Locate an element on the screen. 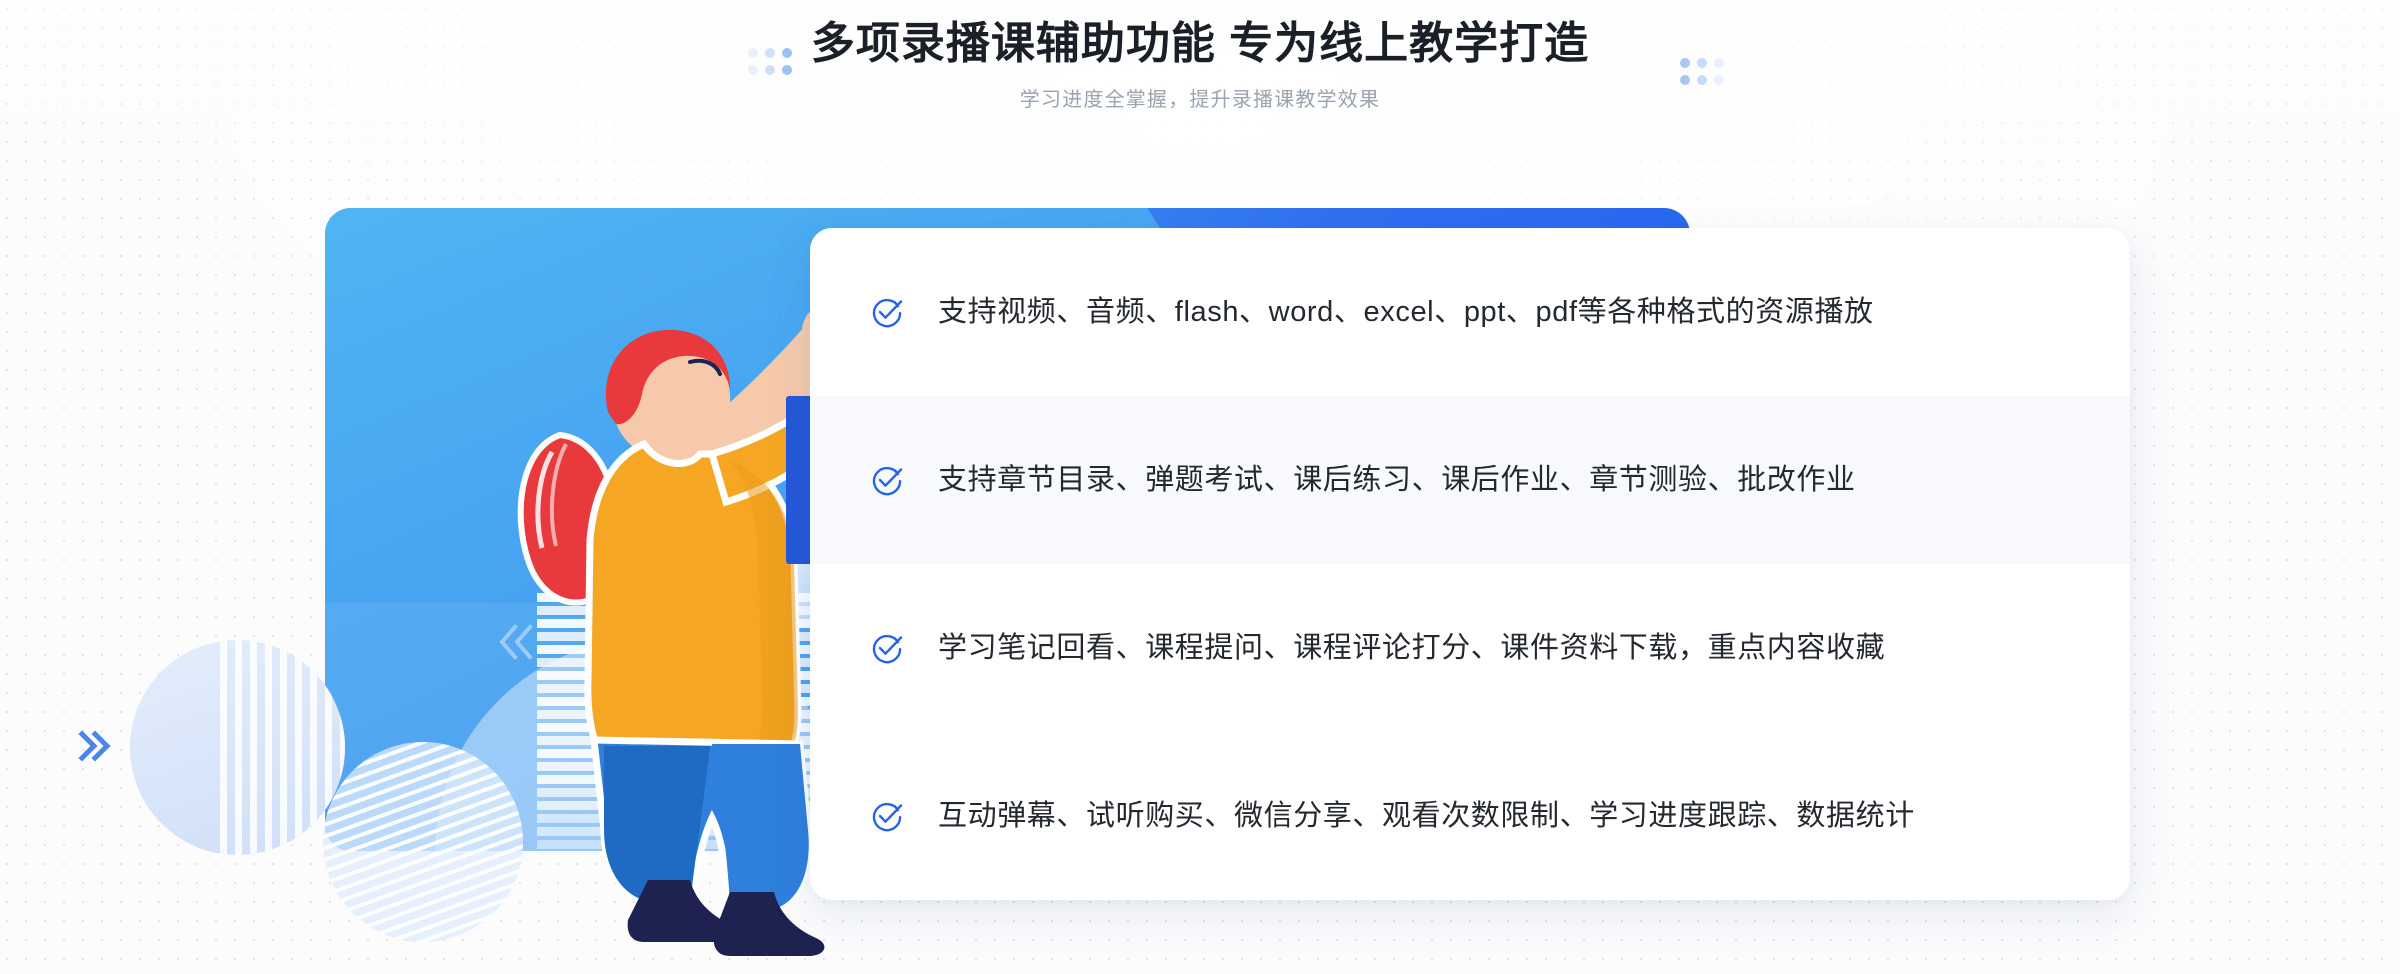  dot-grid-left-icon is located at coordinates (770, 61).